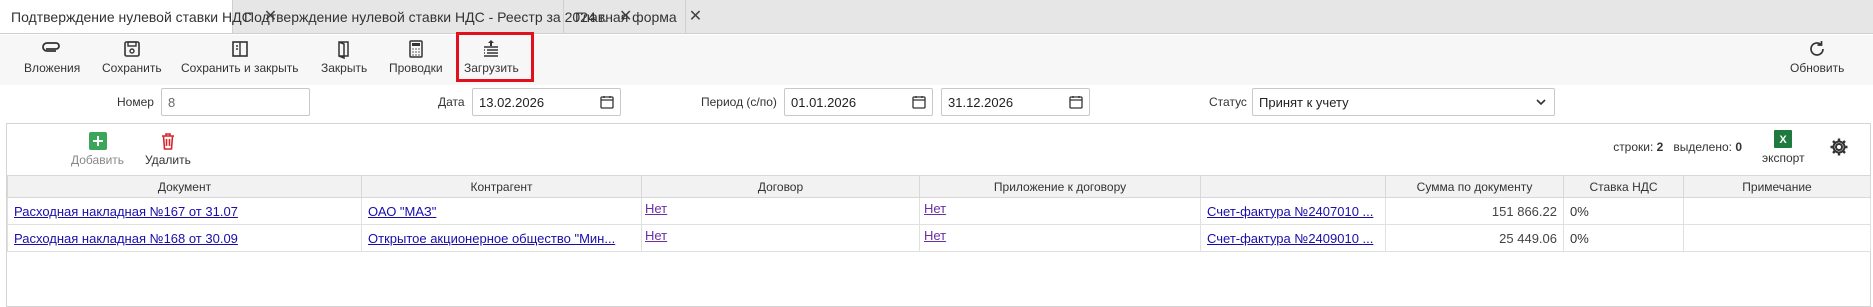  I want to click on selected-count: 0, so click(1738, 147).